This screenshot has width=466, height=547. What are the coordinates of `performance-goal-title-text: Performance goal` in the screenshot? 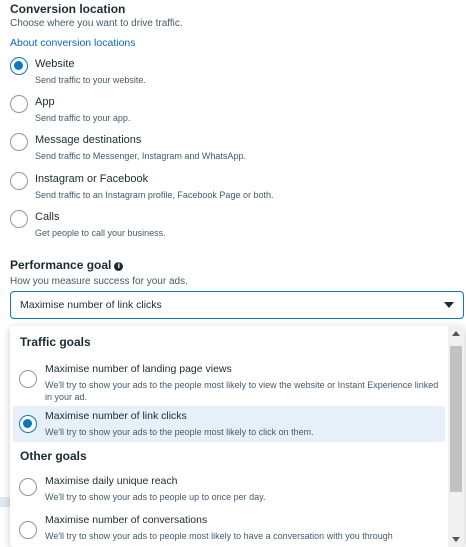 It's located at (61, 265).